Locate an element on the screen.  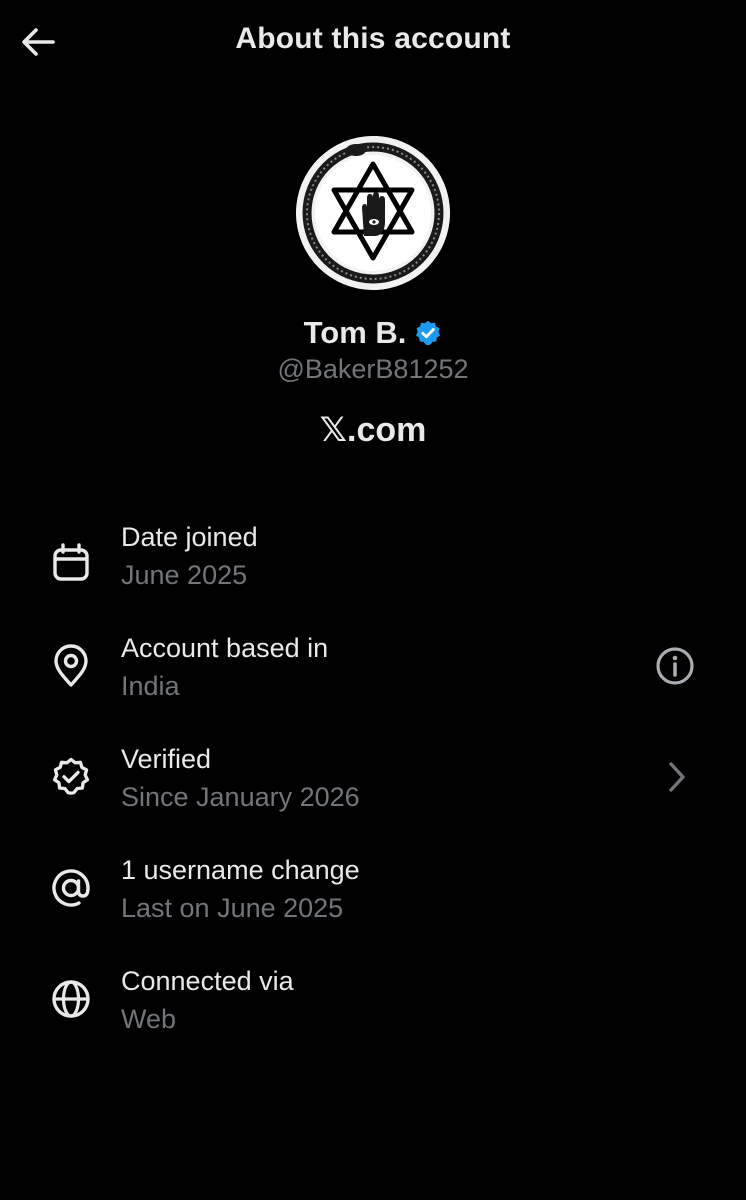
username-change-value: Last on June 2025 is located at coordinates (232, 908).